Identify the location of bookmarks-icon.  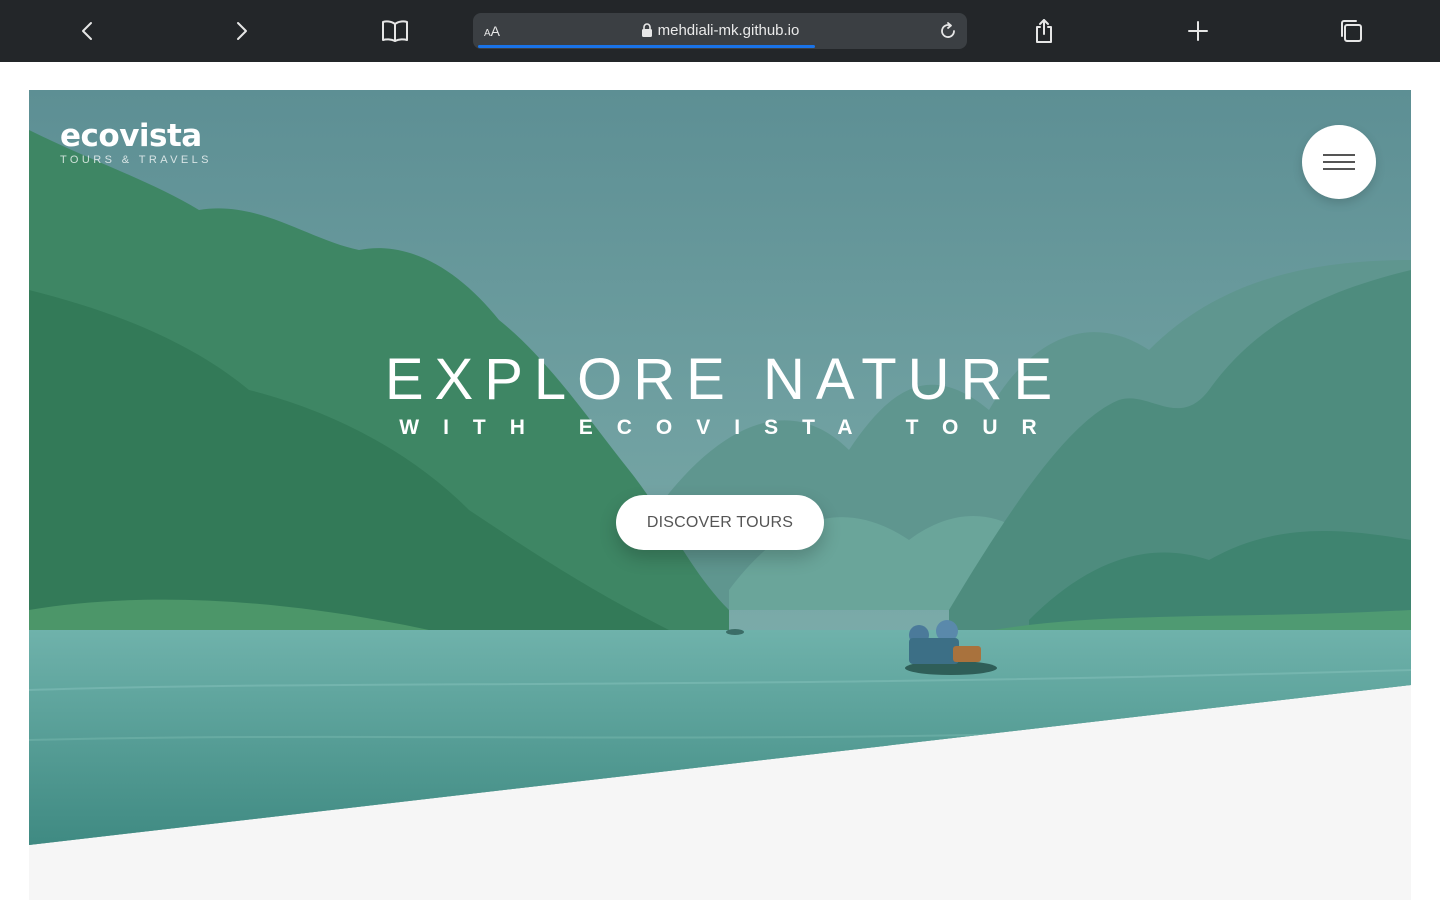
(395, 31).